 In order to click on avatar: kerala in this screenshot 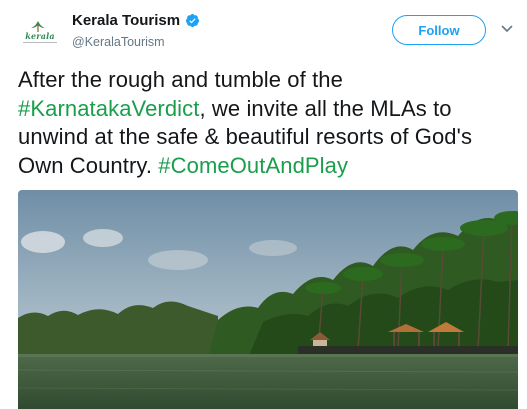, I will do `click(40, 32)`.